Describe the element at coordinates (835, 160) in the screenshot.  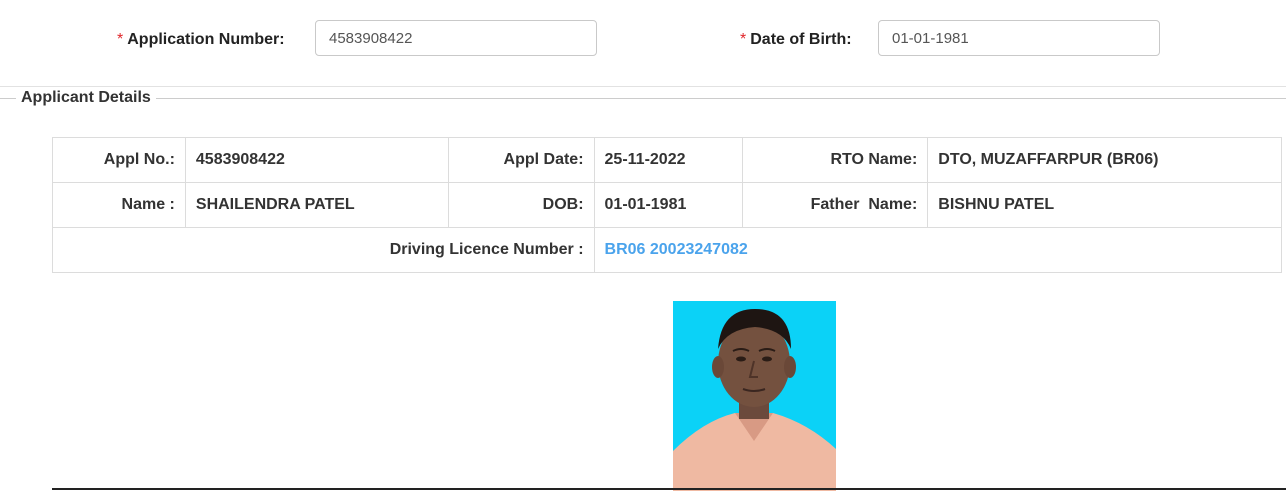
I see `rto-name-label: RTO Name:` at that location.